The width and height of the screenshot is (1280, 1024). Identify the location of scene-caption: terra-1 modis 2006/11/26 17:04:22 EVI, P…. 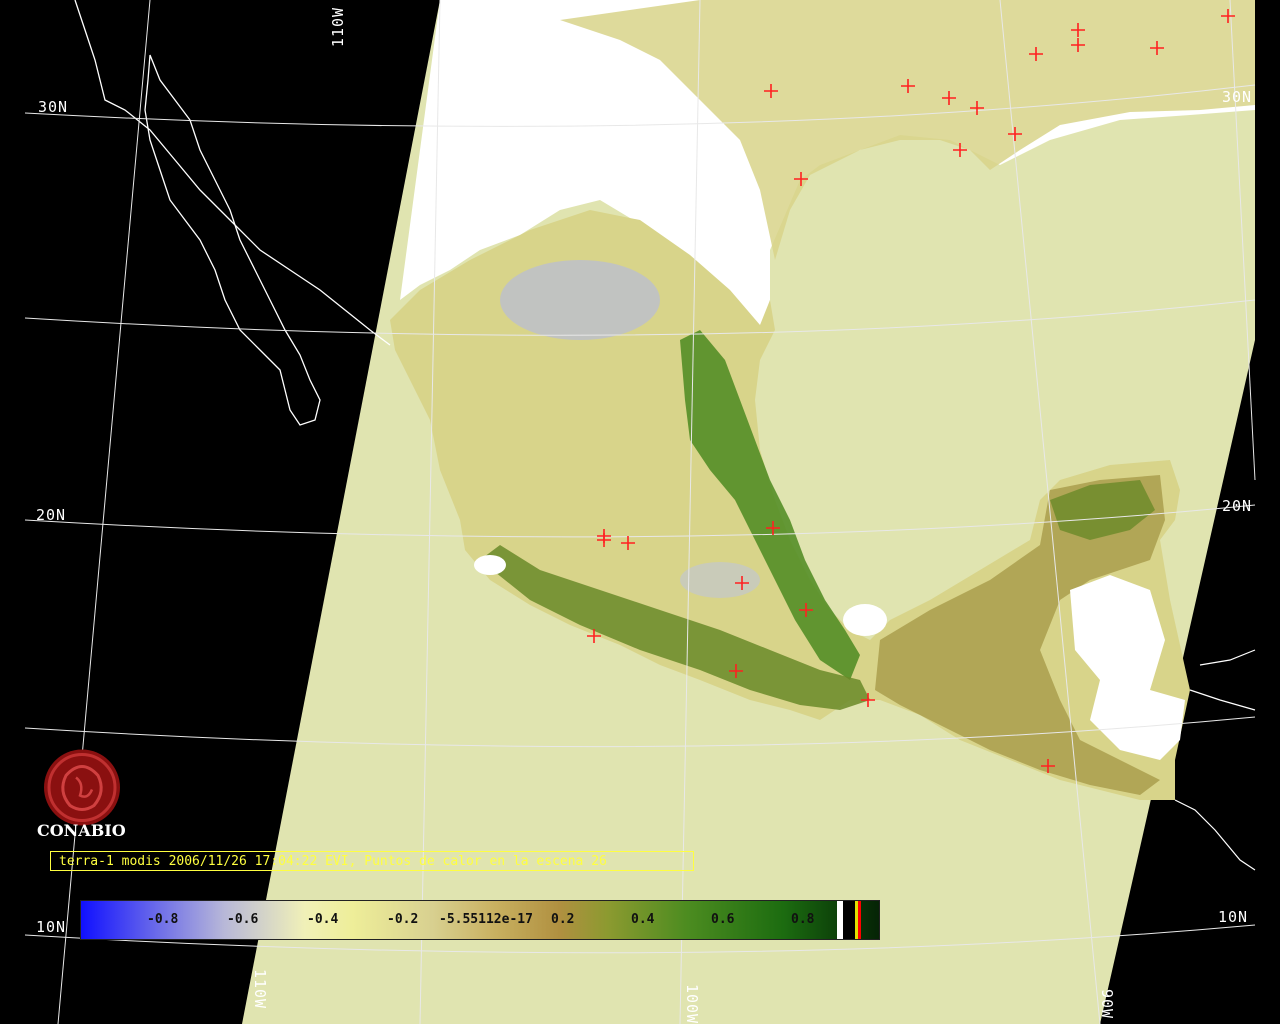
(372, 861).